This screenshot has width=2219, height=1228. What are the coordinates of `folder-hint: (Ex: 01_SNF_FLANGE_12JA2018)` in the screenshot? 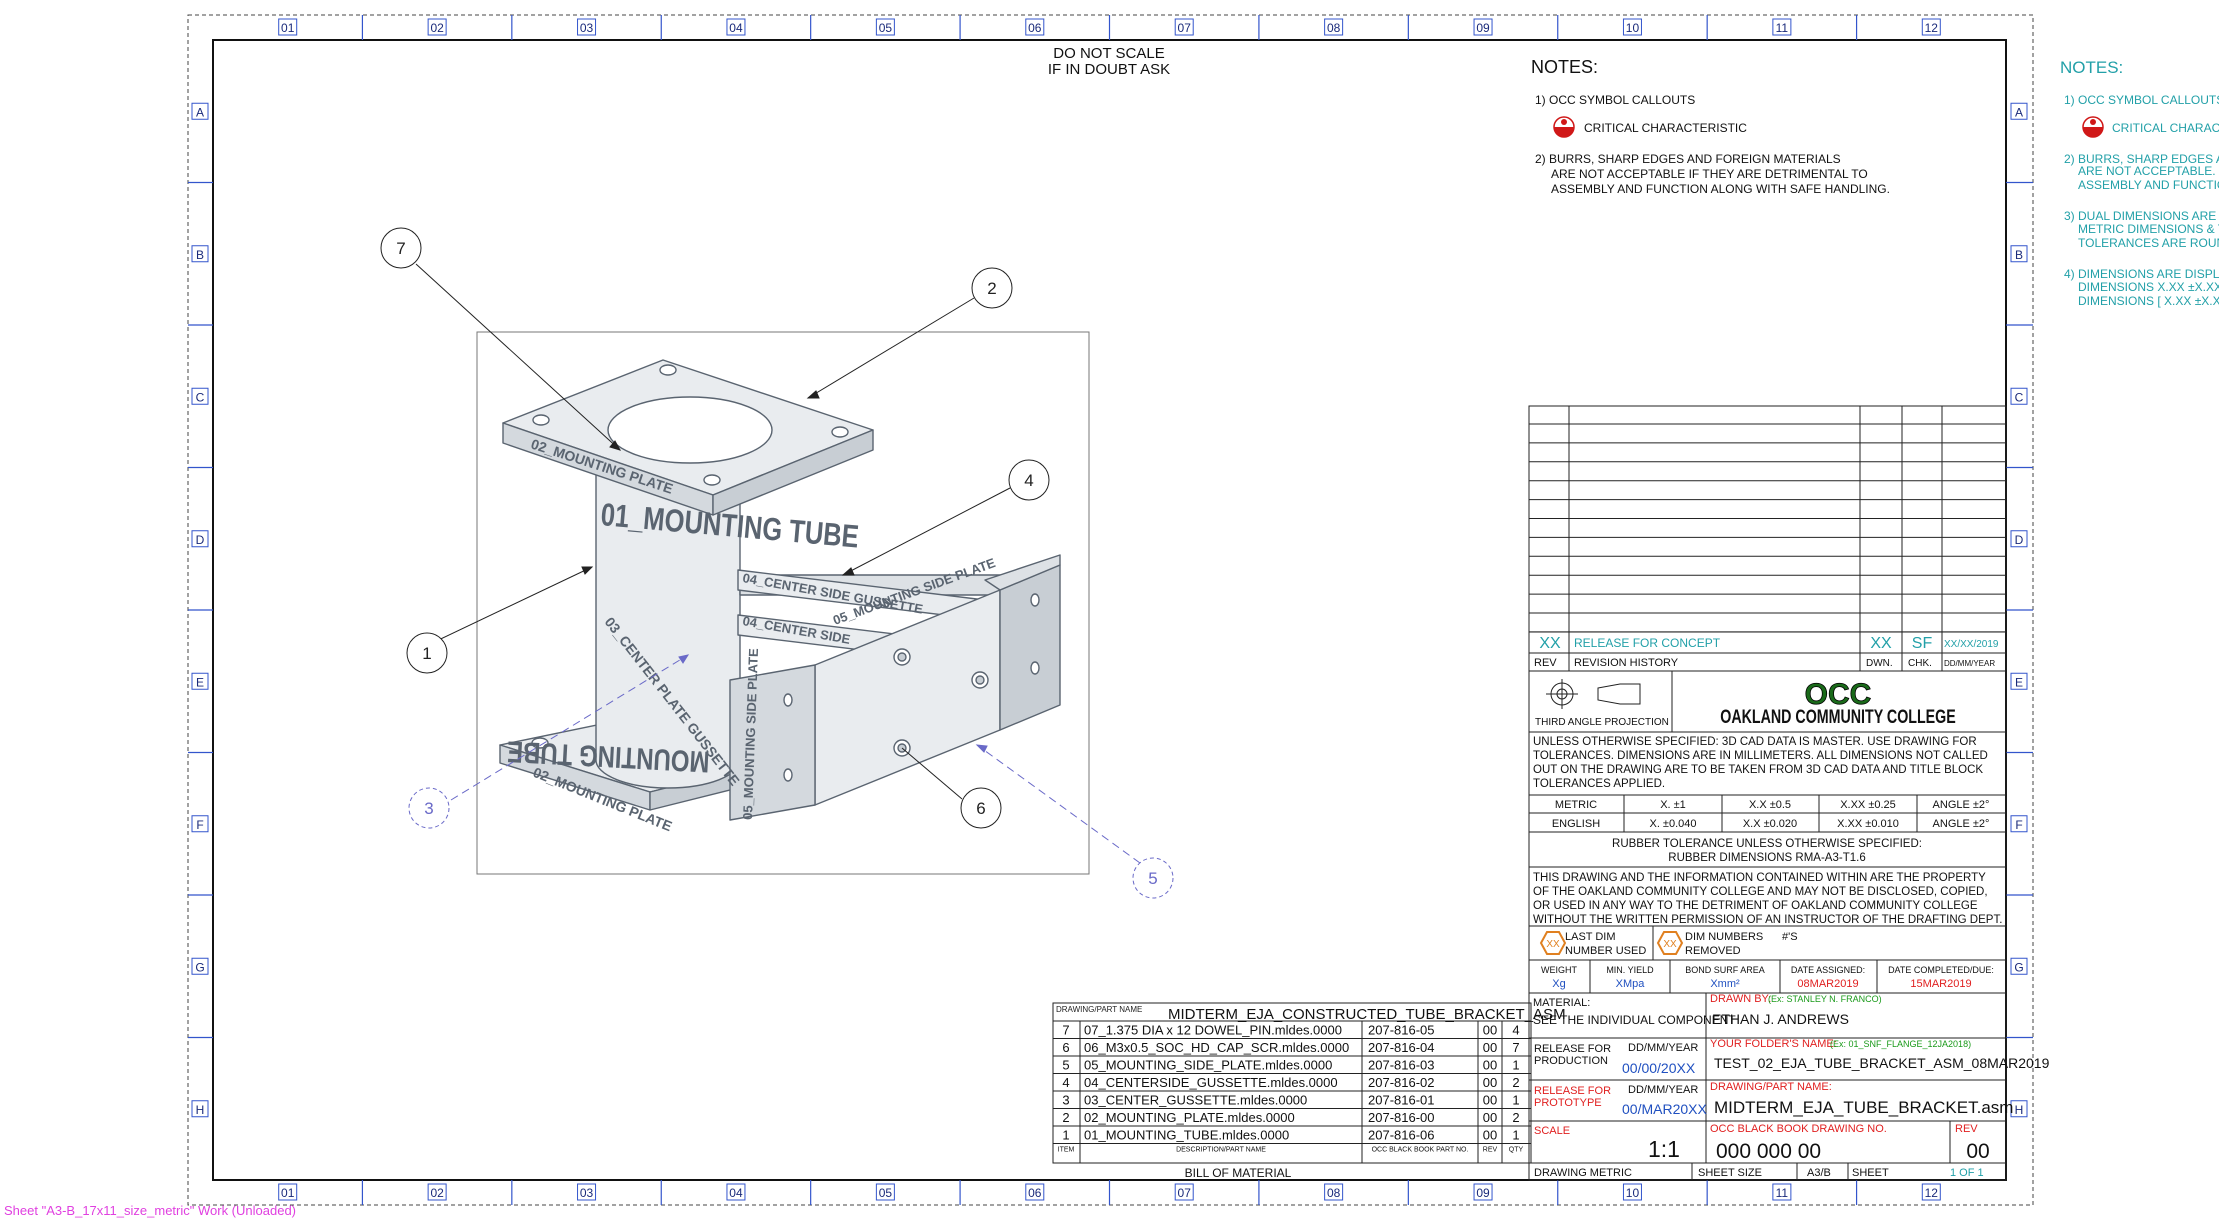 It's located at (1900, 1044).